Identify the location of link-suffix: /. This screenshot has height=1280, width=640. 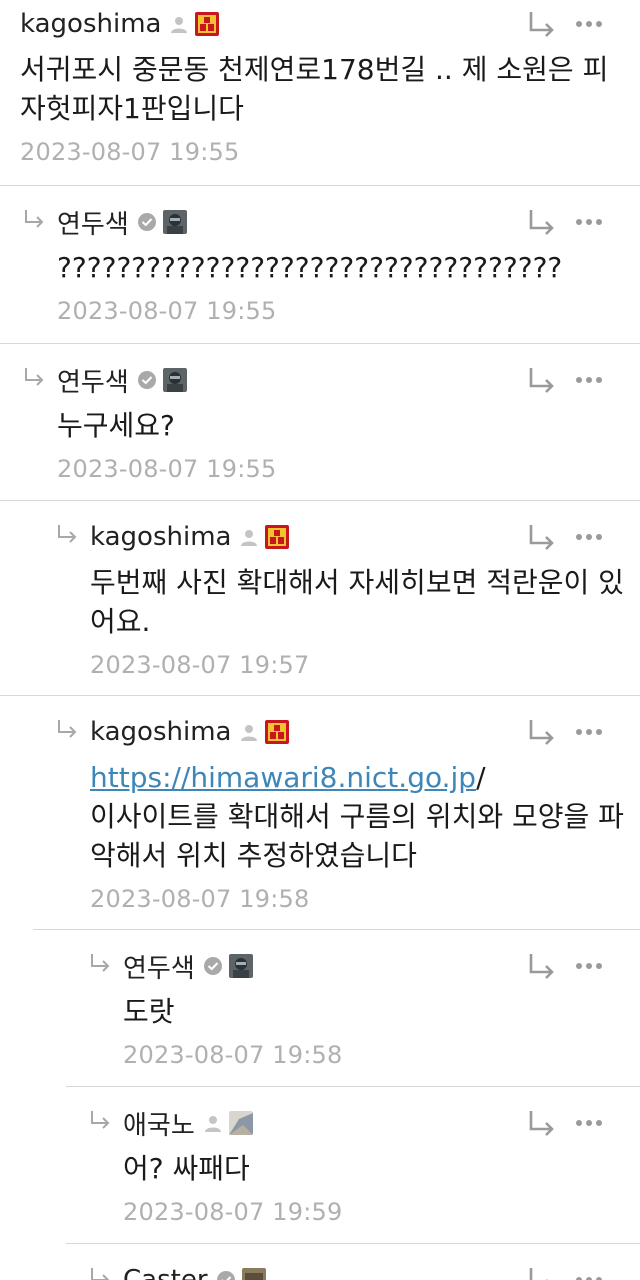
(481, 777).